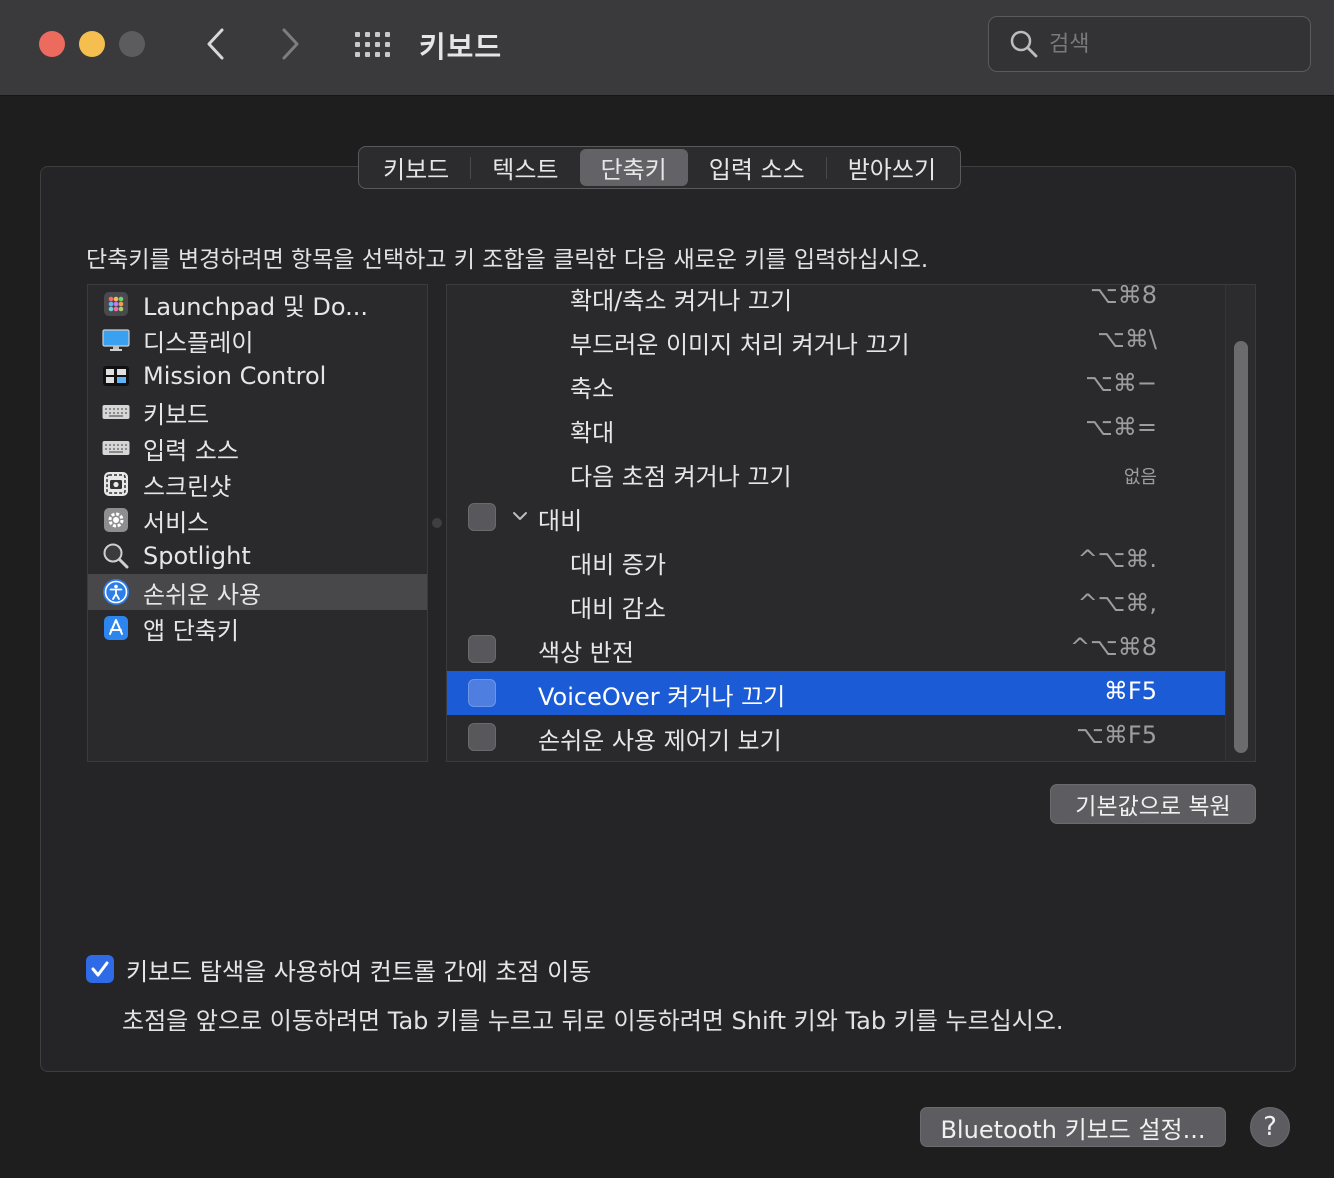 Image resolution: width=1334 pixels, height=1178 pixels. What do you see at coordinates (202, 594) in the screenshot?
I see `category-label: 손쉬운 사용` at bounding box center [202, 594].